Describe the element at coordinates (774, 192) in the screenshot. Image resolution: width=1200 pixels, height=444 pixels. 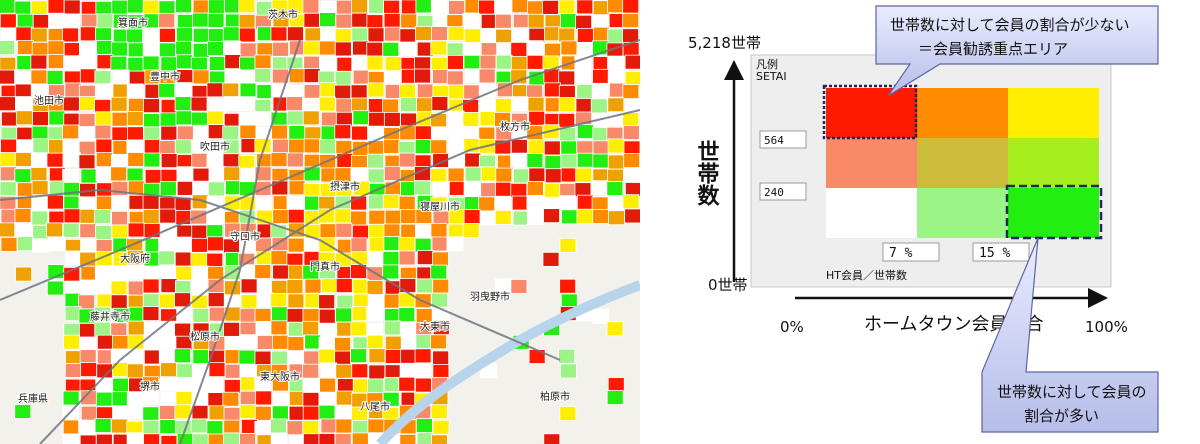
I see `y-threshold-low: 240` at that location.